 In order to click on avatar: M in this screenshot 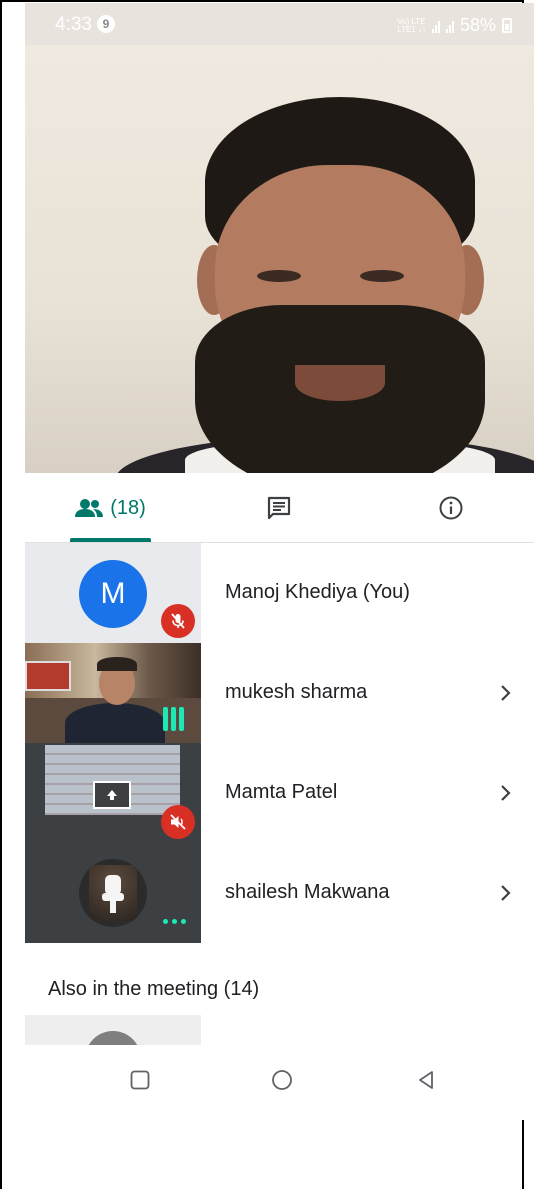, I will do `click(113, 594)`.